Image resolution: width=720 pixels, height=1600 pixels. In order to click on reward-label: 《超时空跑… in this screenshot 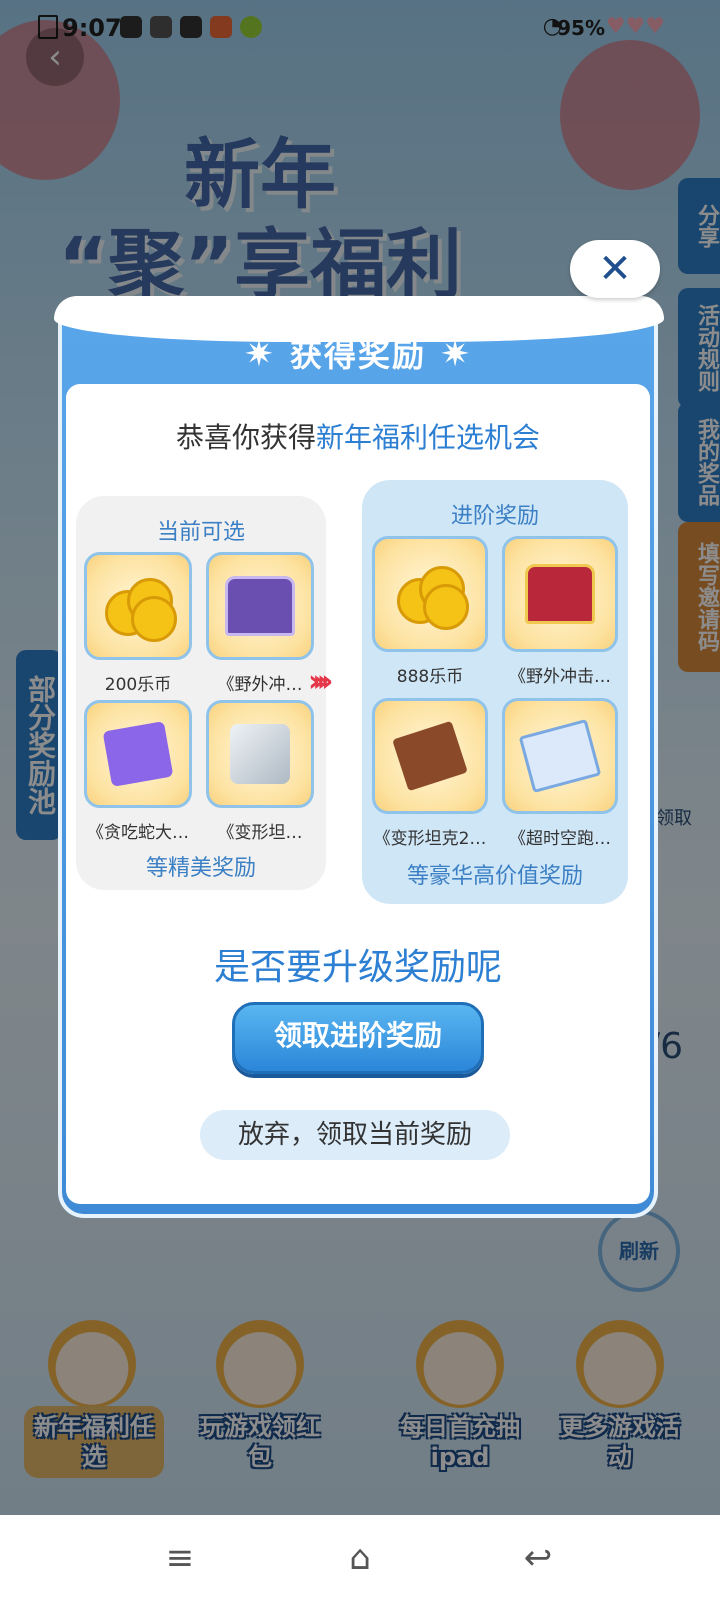, I will do `click(560, 839)`.